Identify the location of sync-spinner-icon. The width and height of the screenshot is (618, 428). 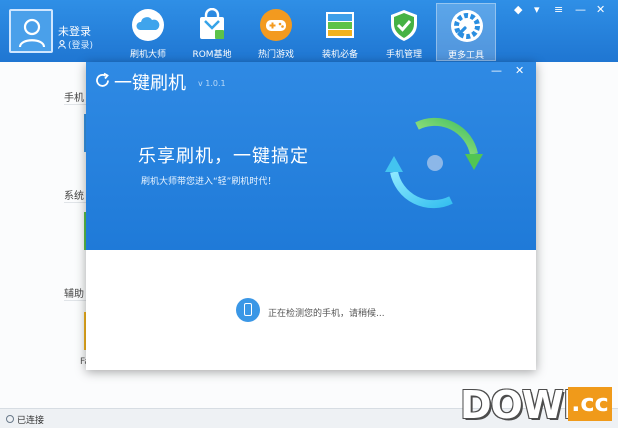
(434, 163).